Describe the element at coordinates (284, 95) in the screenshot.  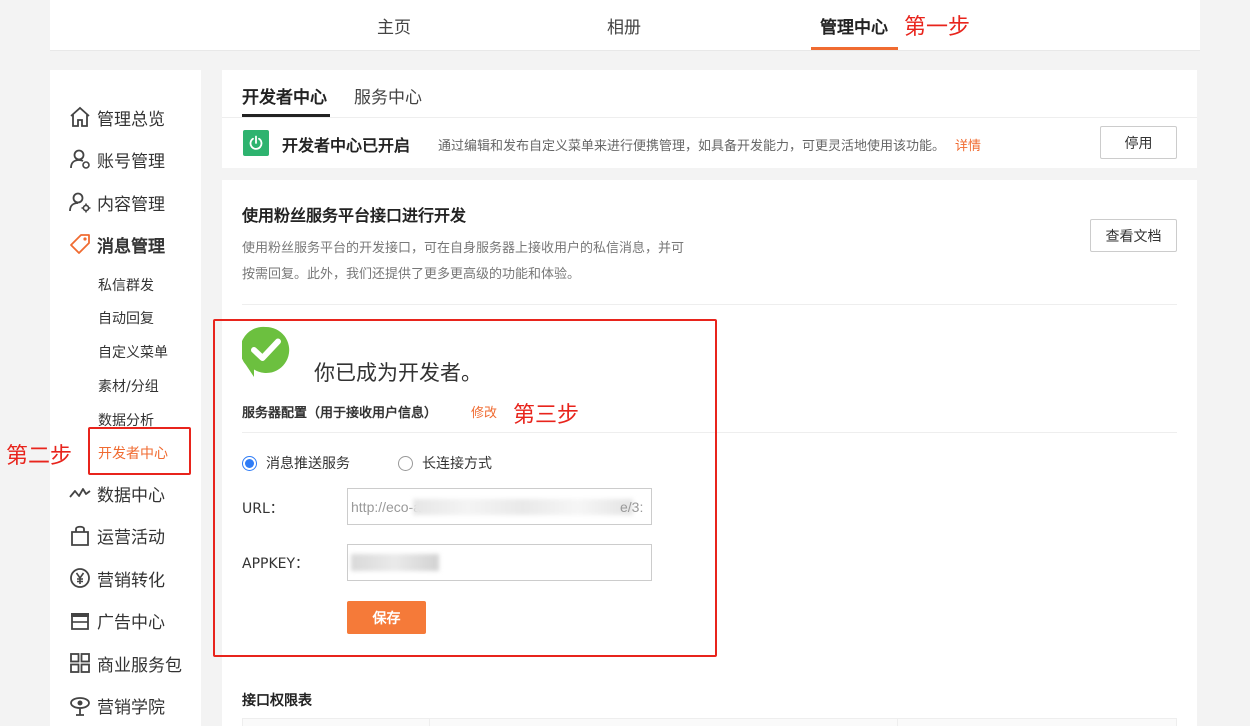
I see `tab-developer-center: 开发者中心` at that location.